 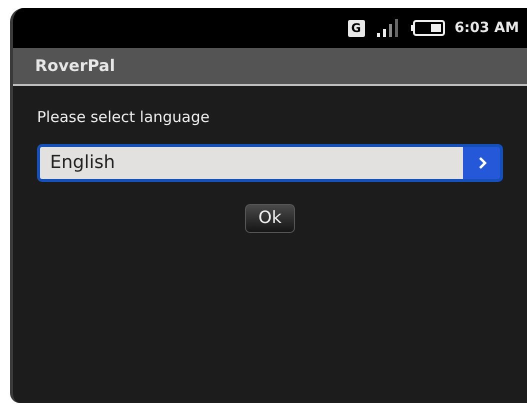 What do you see at coordinates (75, 66) in the screenshot?
I see `window-title: RoverPal` at bounding box center [75, 66].